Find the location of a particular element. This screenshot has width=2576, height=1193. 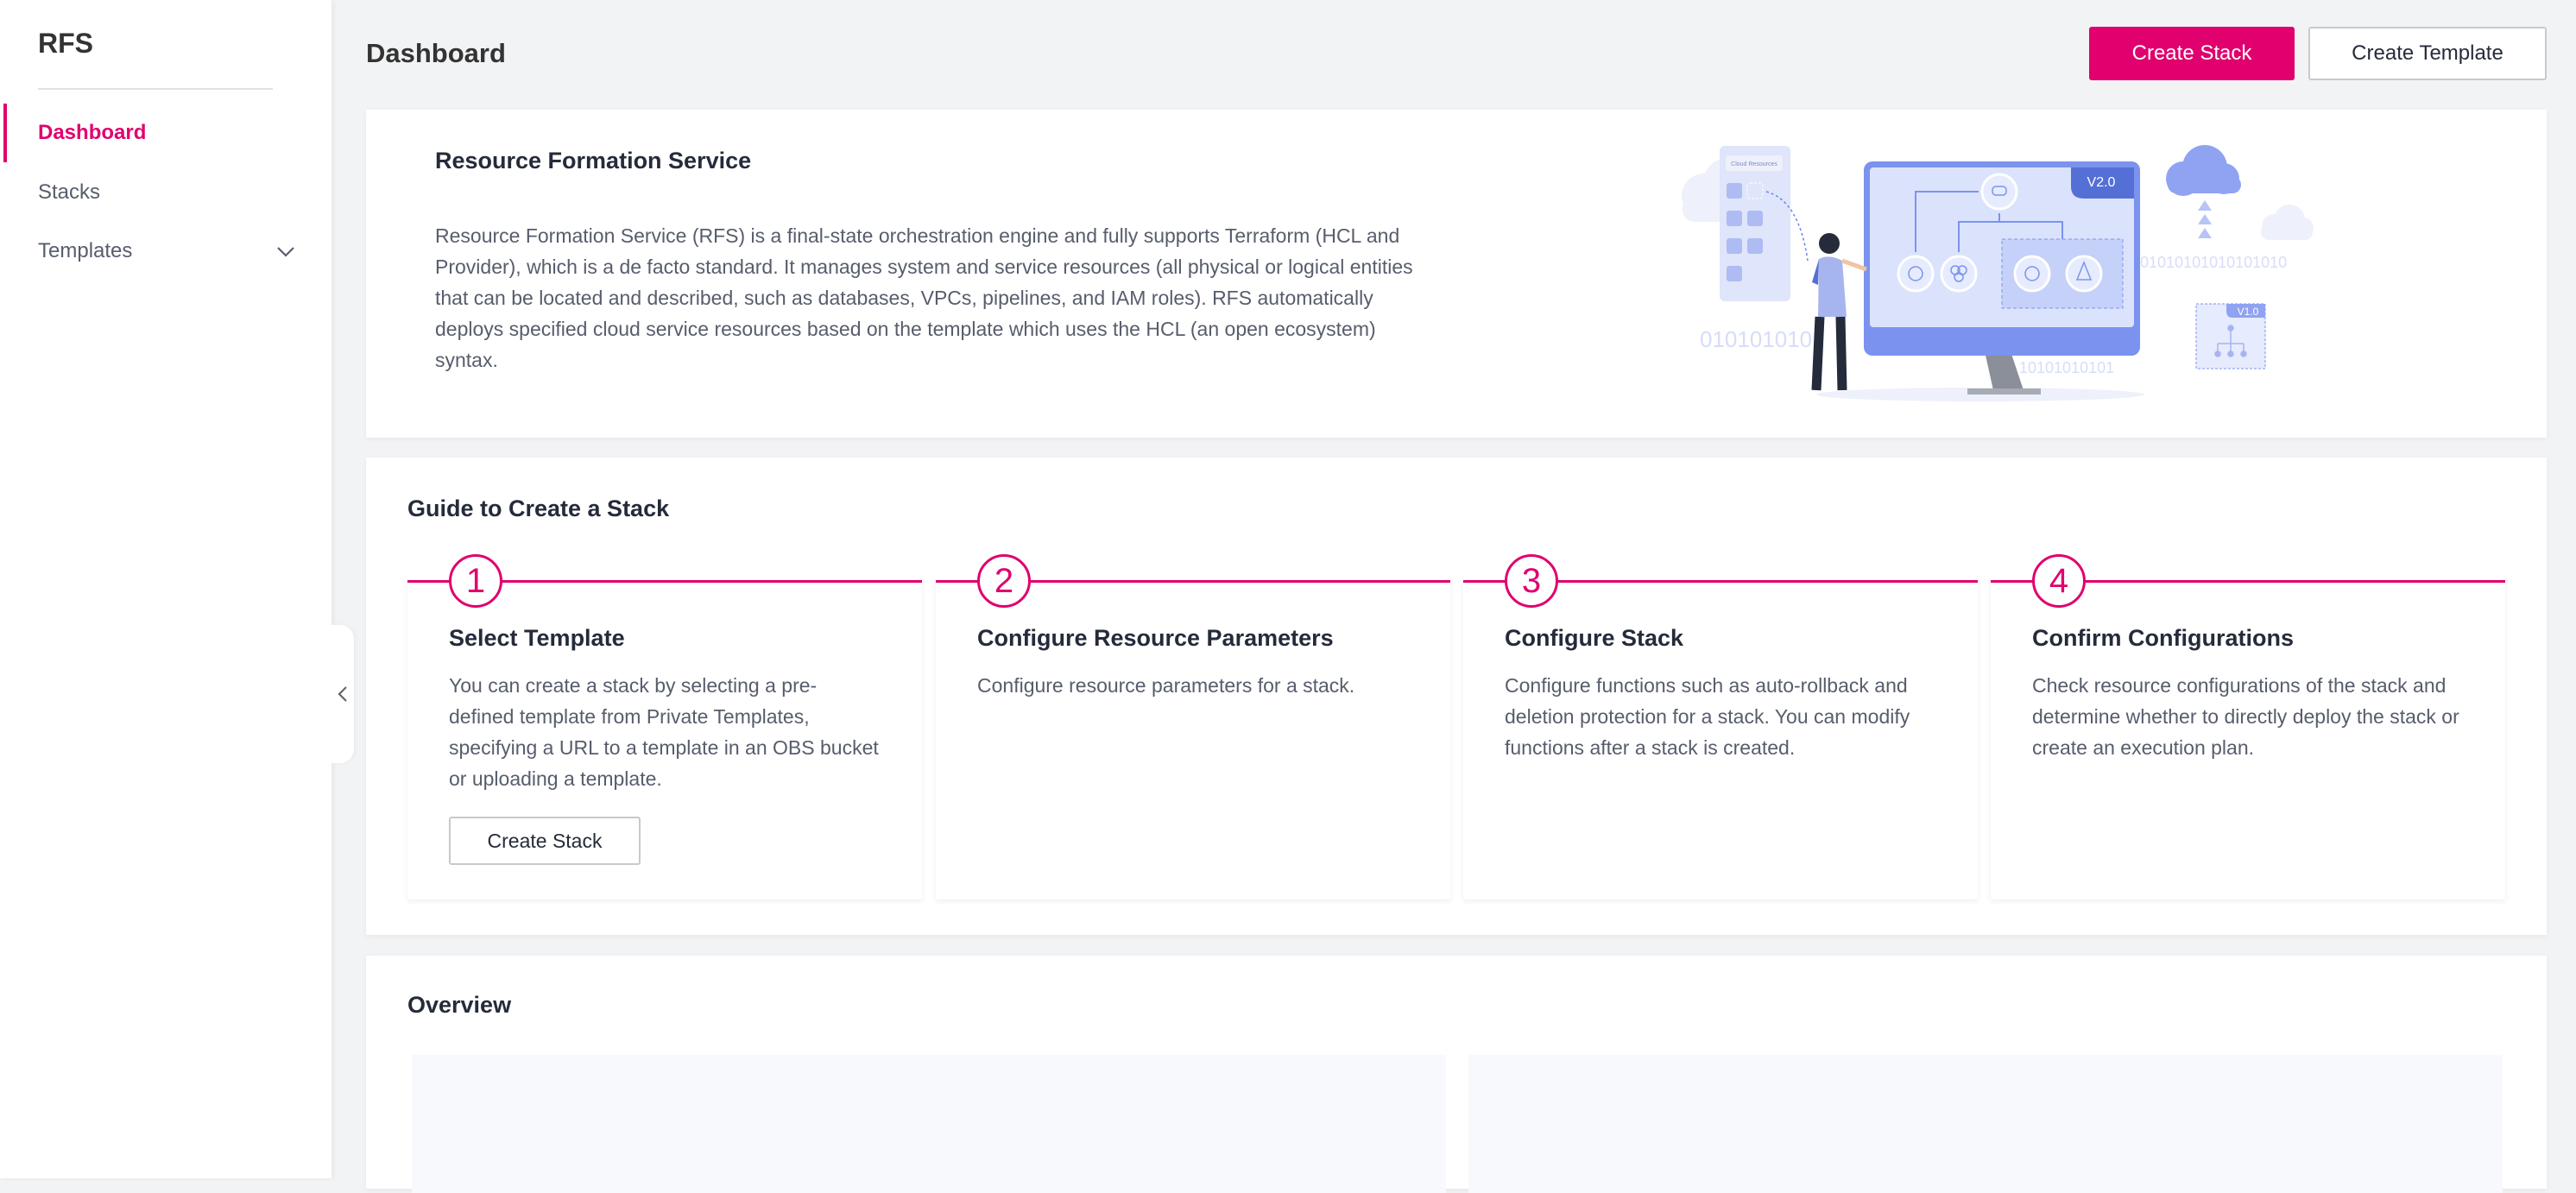

overview-panel-right is located at coordinates (1985, 1124).